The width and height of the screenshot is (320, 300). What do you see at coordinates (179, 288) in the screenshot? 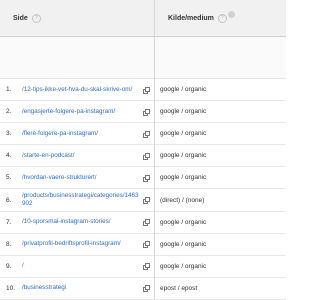
I see `source-medium-value: epost / epost` at bounding box center [179, 288].